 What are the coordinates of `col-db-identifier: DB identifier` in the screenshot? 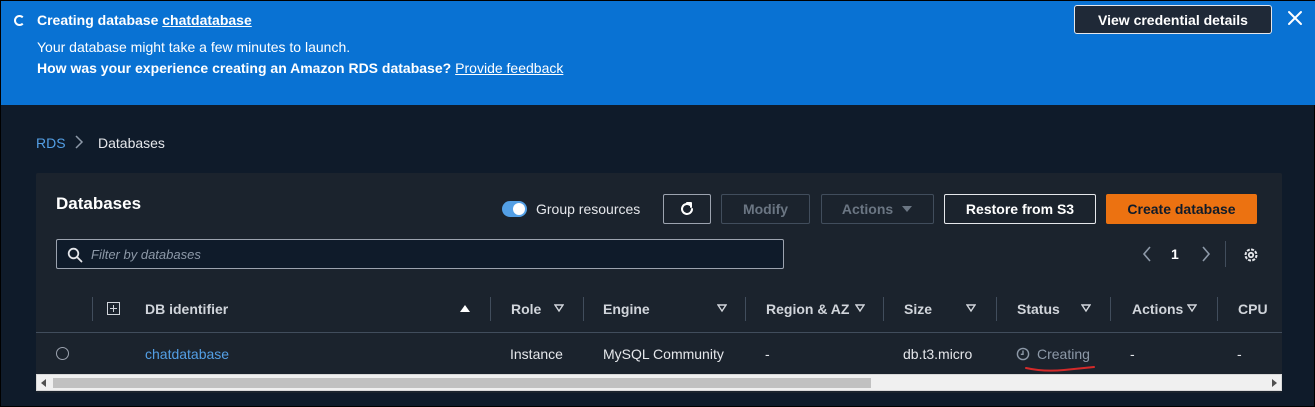 It's located at (186, 309).